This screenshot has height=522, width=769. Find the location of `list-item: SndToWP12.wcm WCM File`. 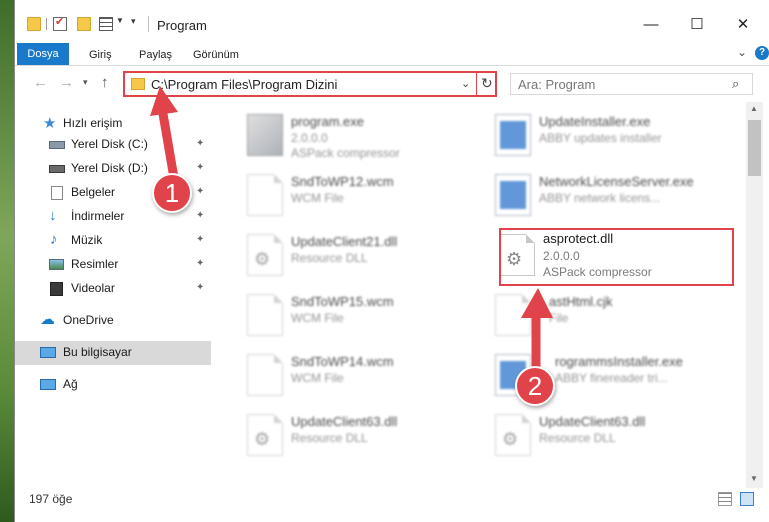

list-item: SndToWP12.wcm WCM File is located at coordinates (345, 194).